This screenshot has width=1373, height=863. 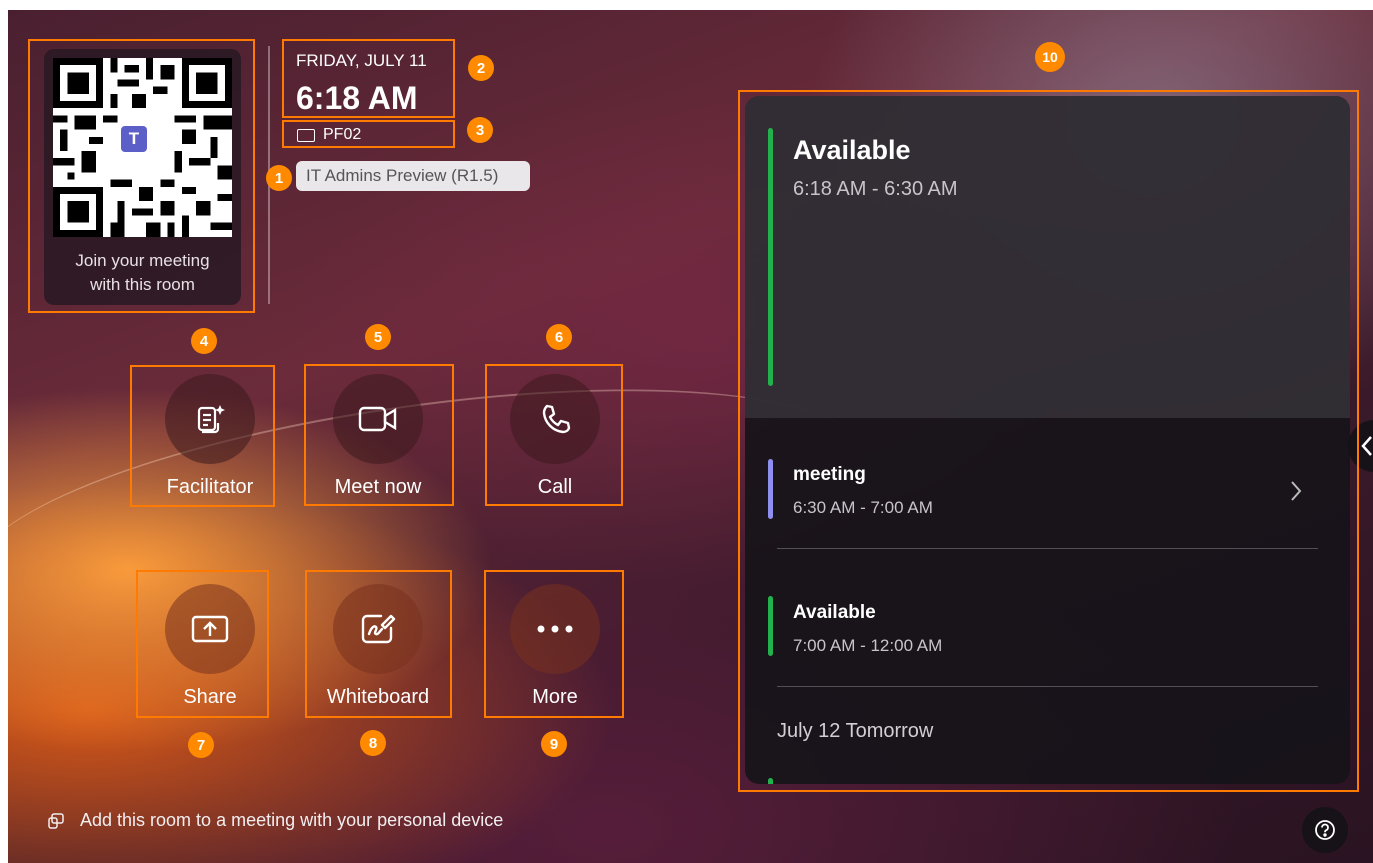 I want to click on highlight-datetime, so click(x=368, y=78).